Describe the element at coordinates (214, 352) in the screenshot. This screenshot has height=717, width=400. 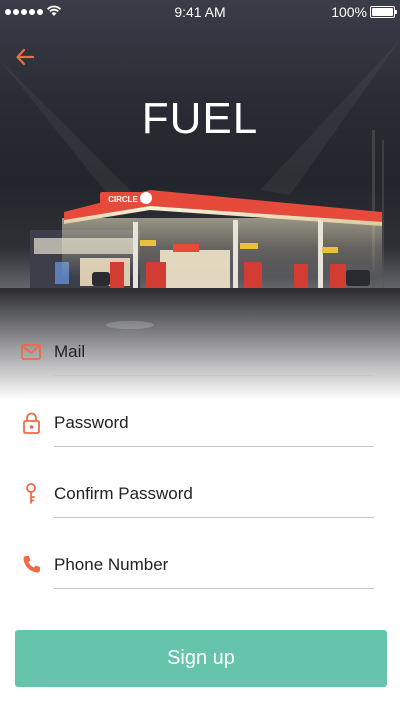
I see `mail-input` at that location.